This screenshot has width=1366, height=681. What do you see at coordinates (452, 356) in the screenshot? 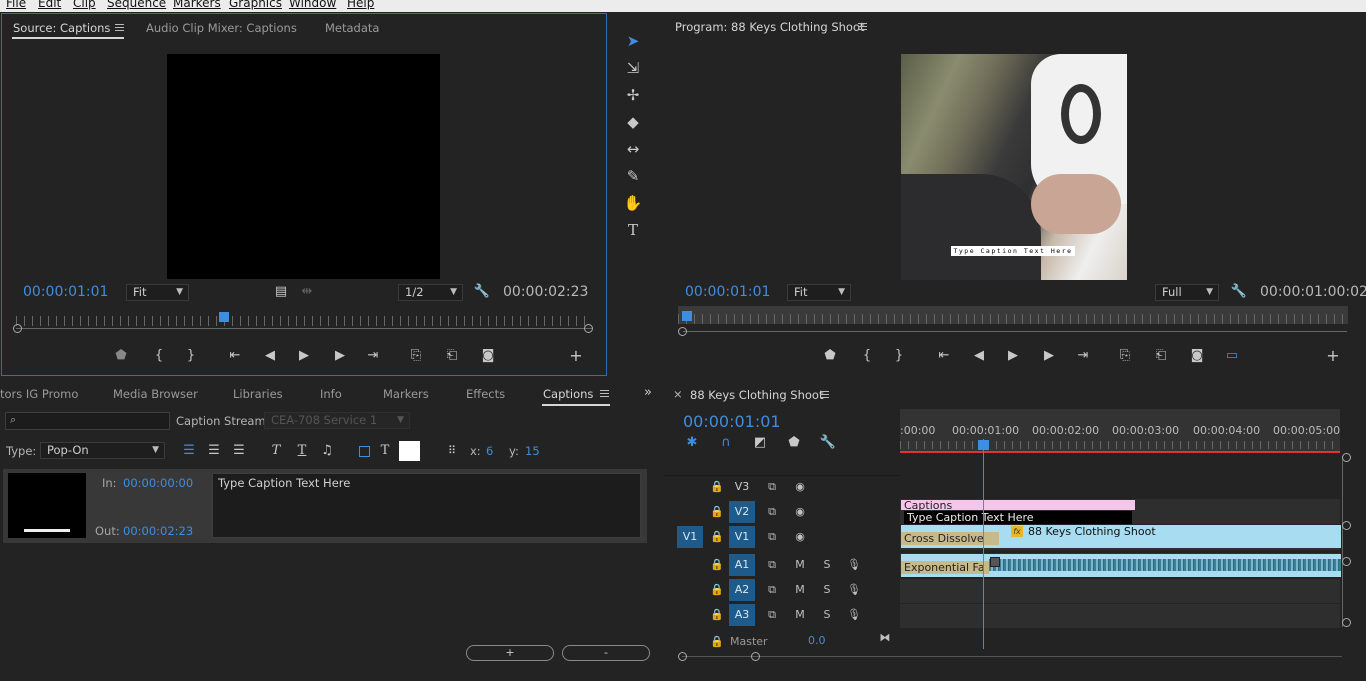
I see `overwrite-icon: ⎗` at bounding box center [452, 356].